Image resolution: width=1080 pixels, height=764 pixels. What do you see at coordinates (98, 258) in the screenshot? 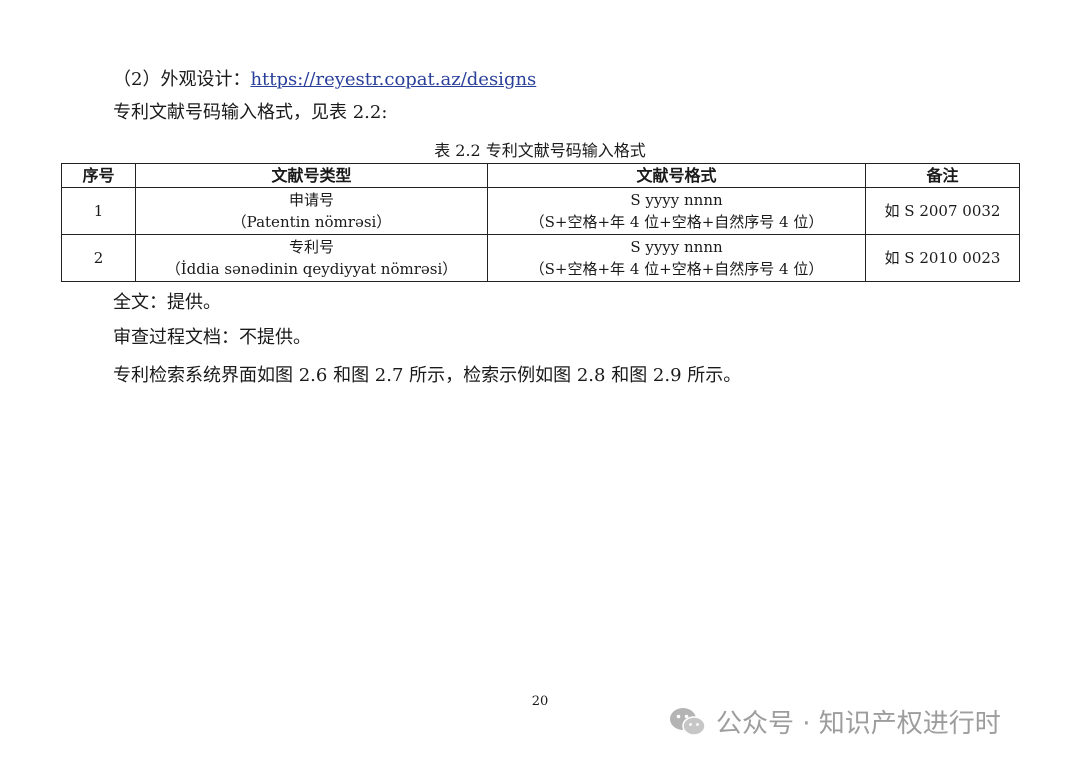
I see `cell-seq: 2` at bounding box center [98, 258].